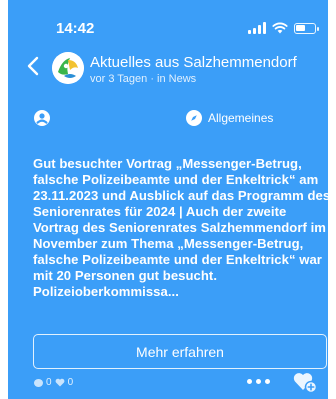 This screenshot has width=336, height=399. Describe the element at coordinates (258, 381) in the screenshot. I see `more-dots-icon` at that location.